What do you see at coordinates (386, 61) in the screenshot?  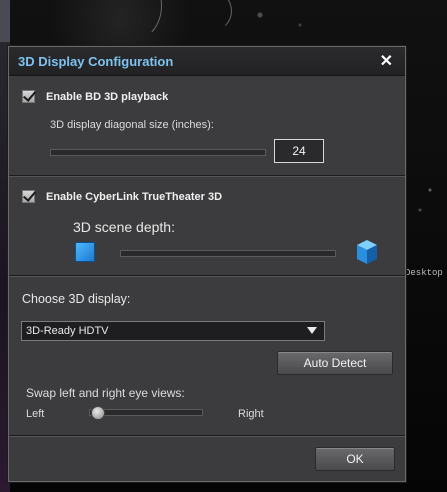 I see `close-button: ✕` at bounding box center [386, 61].